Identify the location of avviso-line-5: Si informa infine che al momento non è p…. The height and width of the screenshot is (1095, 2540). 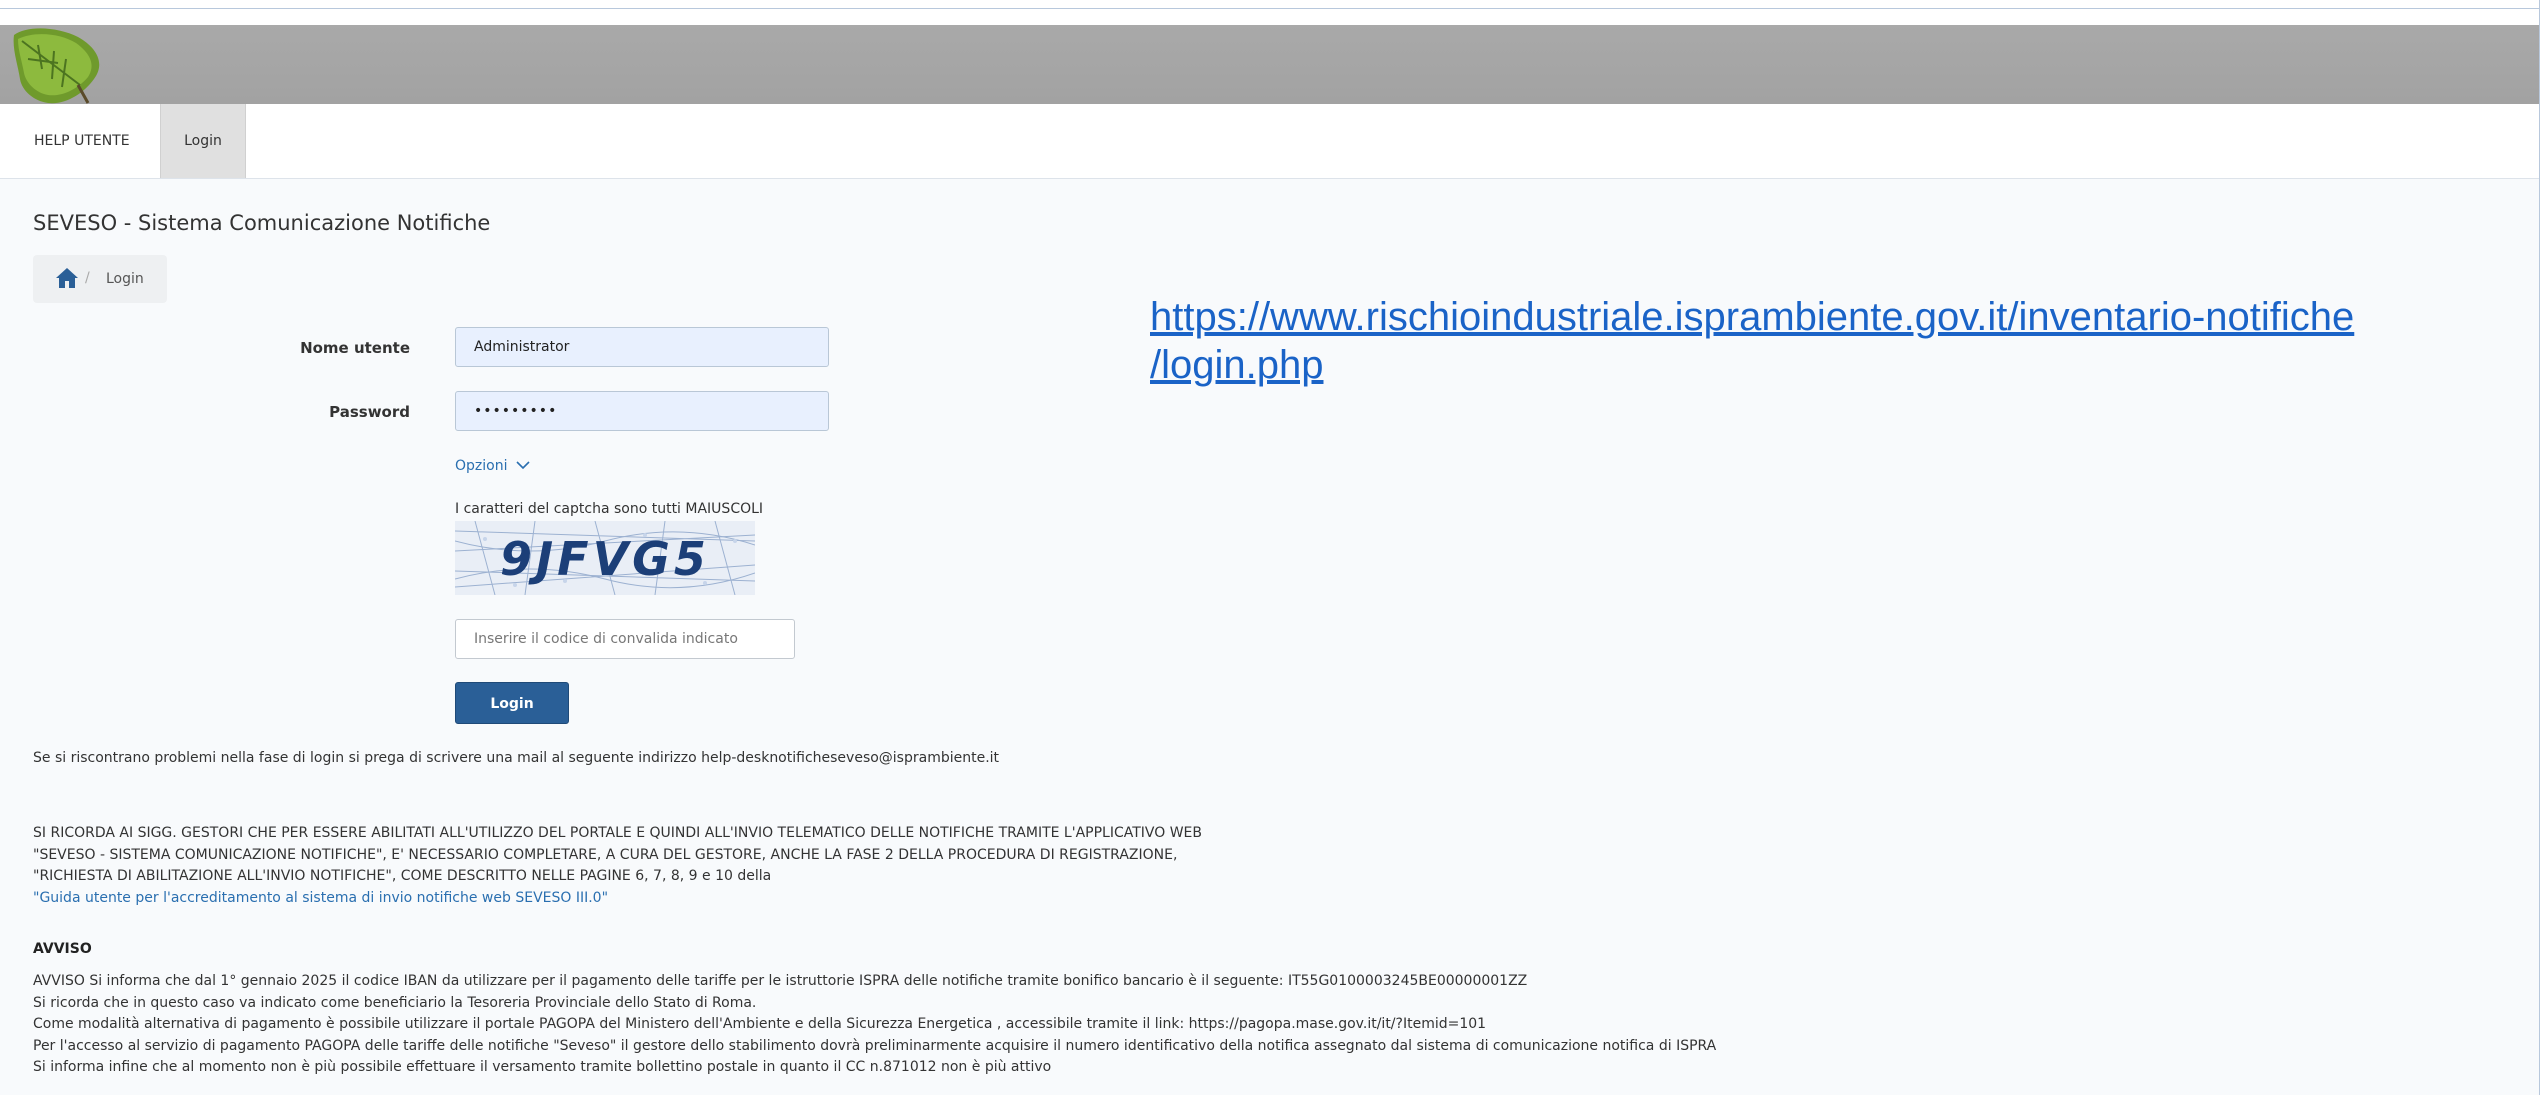
(542, 1067).